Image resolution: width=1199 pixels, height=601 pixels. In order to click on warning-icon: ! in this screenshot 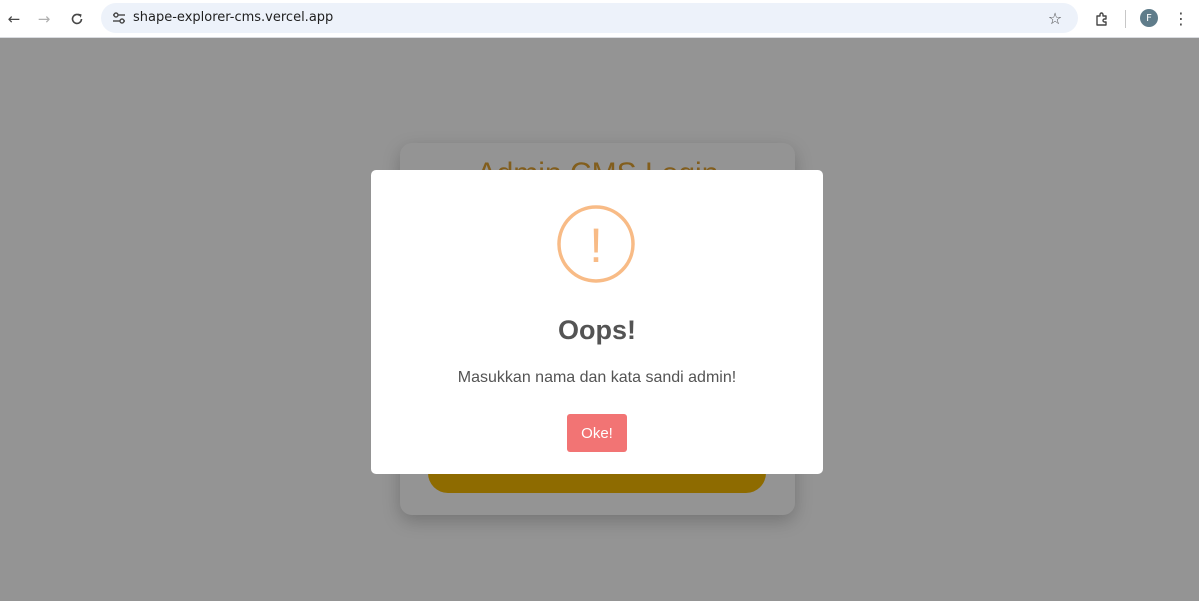, I will do `click(596, 244)`.